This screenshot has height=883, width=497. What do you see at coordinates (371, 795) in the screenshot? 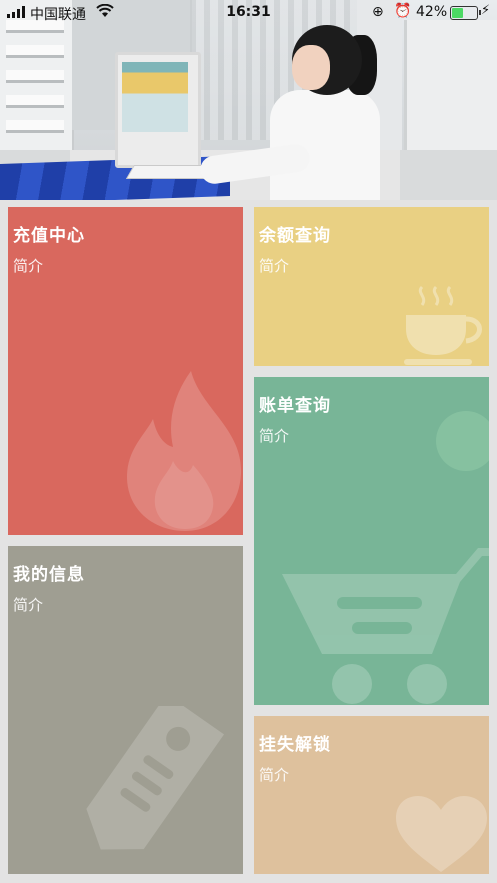
I see `tile-report-loss-unlock: 挂失解锁 简介` at bounding box center [371, 795].